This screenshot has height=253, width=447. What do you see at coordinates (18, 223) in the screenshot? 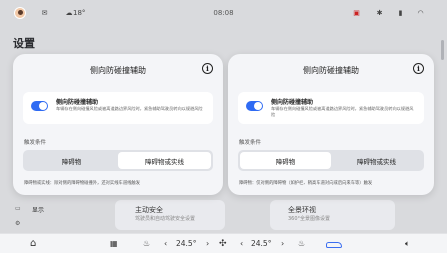
I see `settings-icon: ⚙` at bounding box center [18, 223].